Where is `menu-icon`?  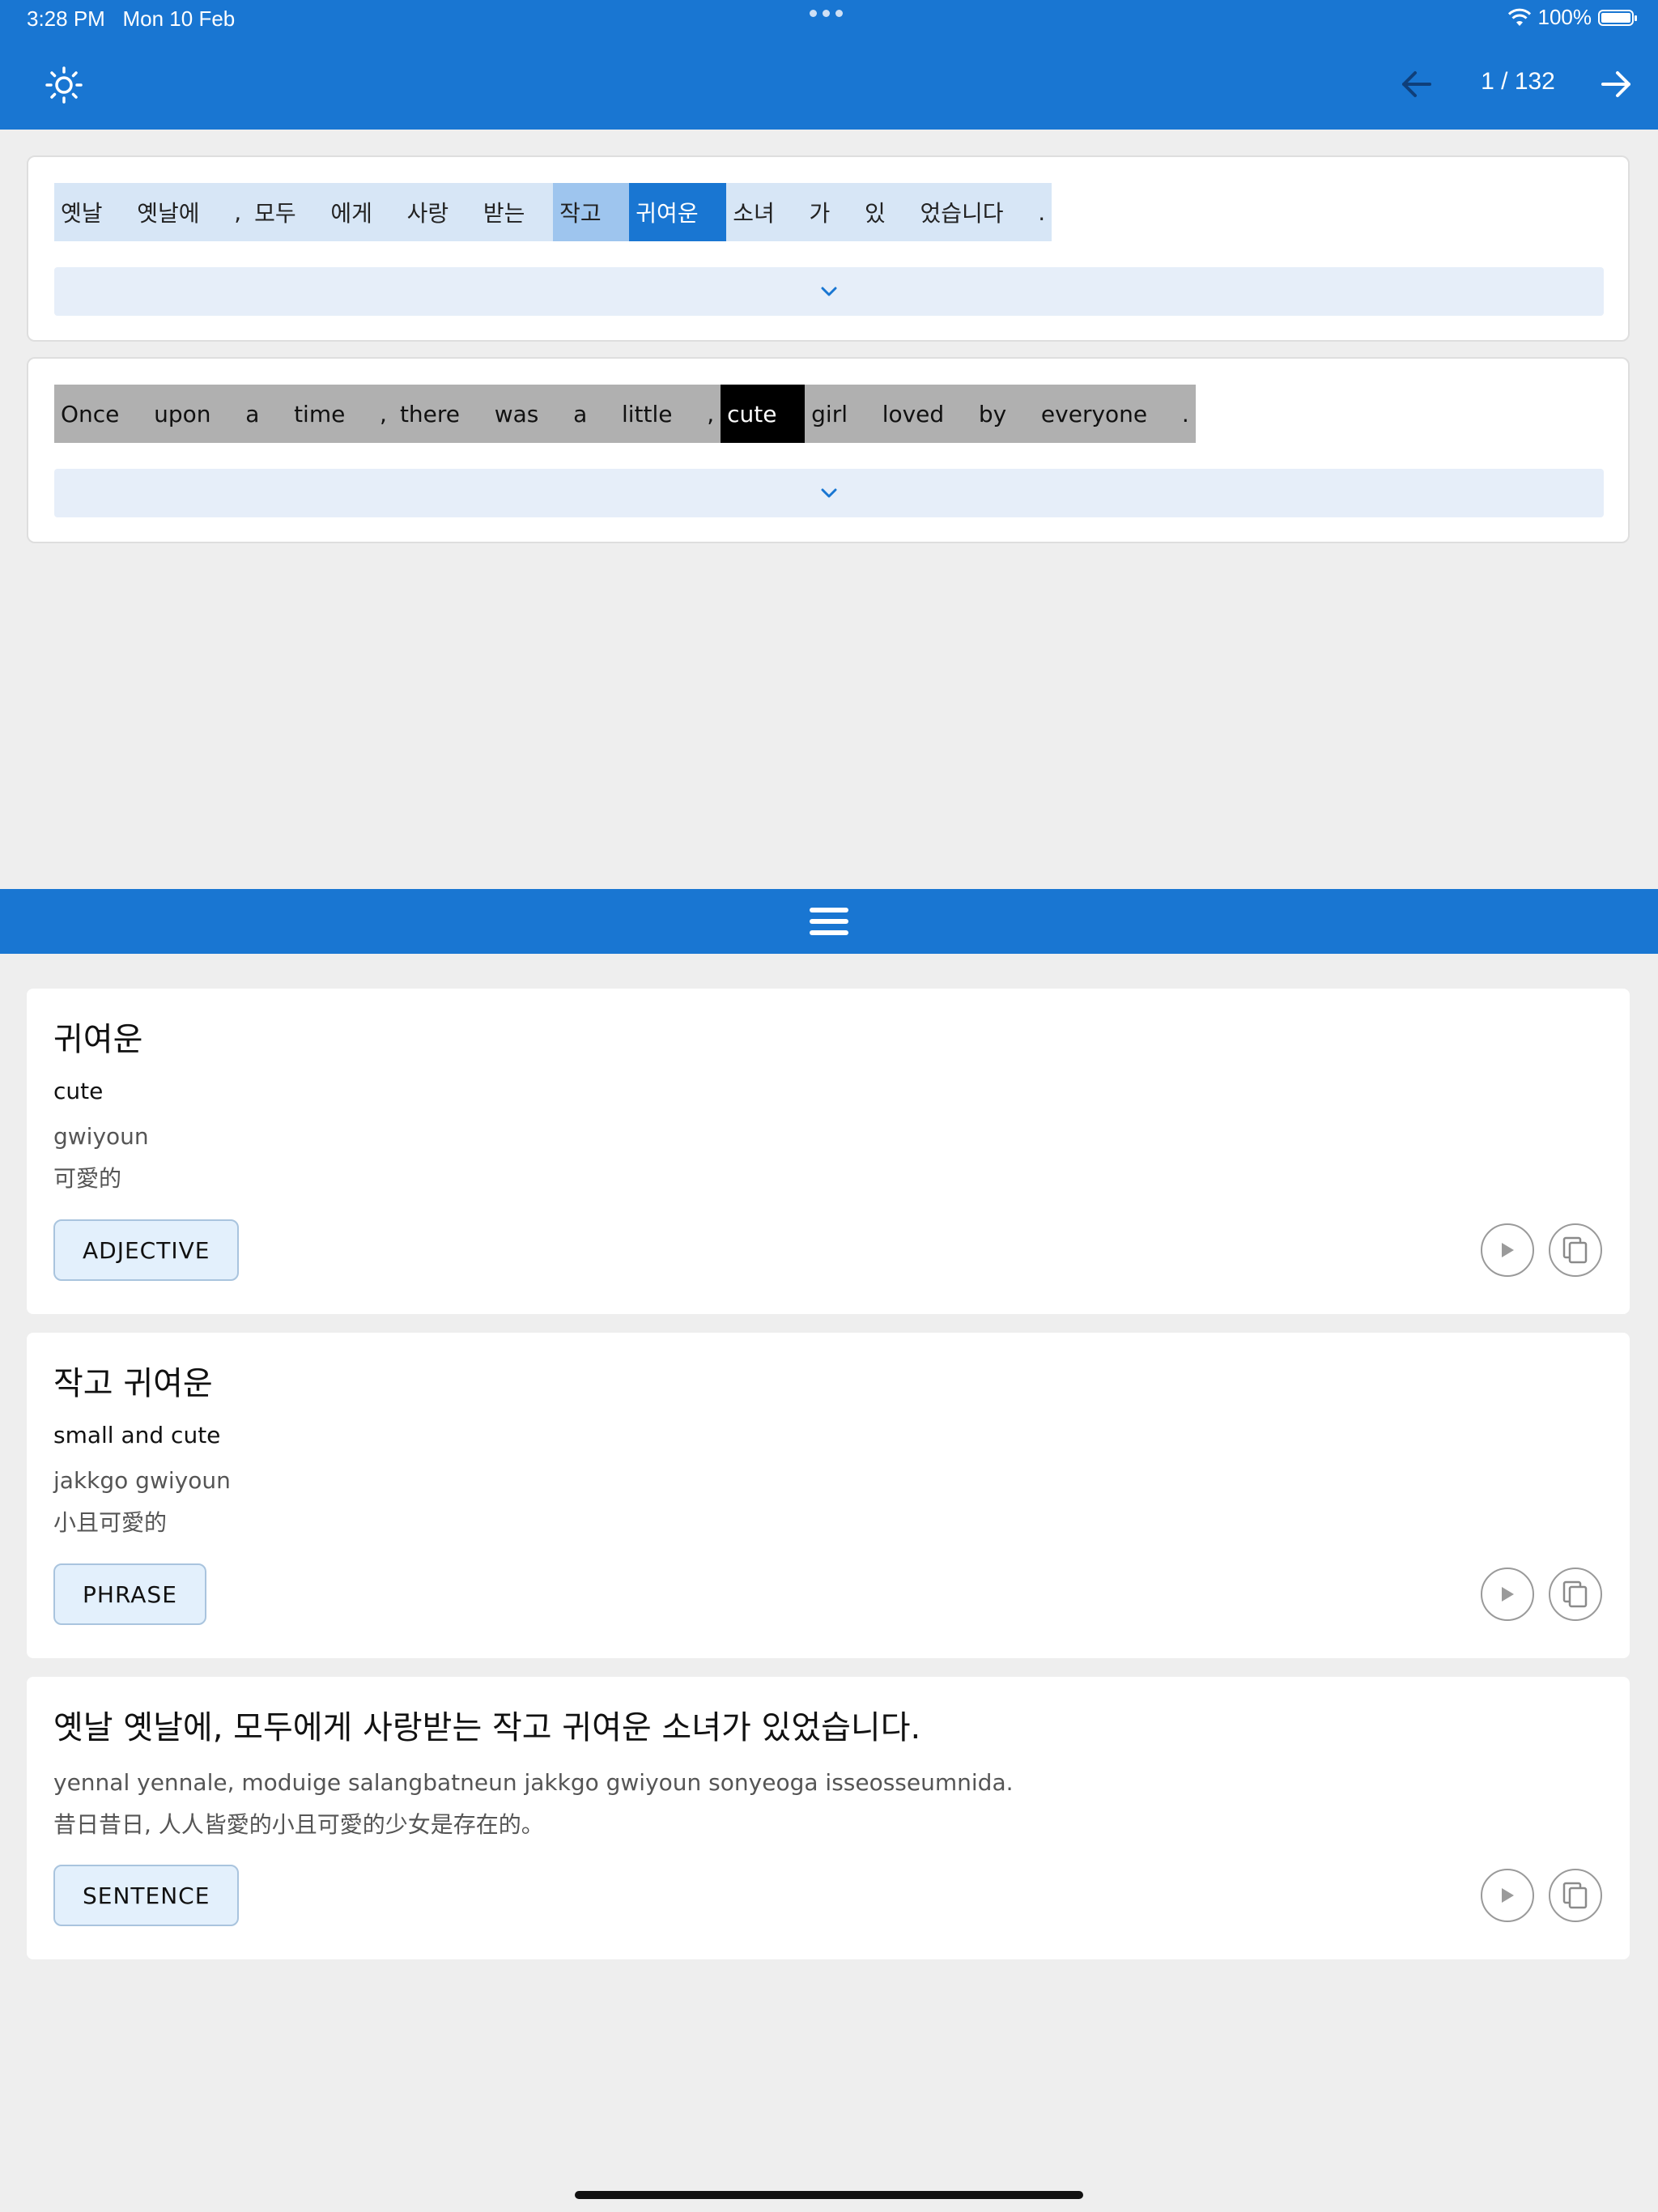
menu-icon is located at coordinates (829, 921).